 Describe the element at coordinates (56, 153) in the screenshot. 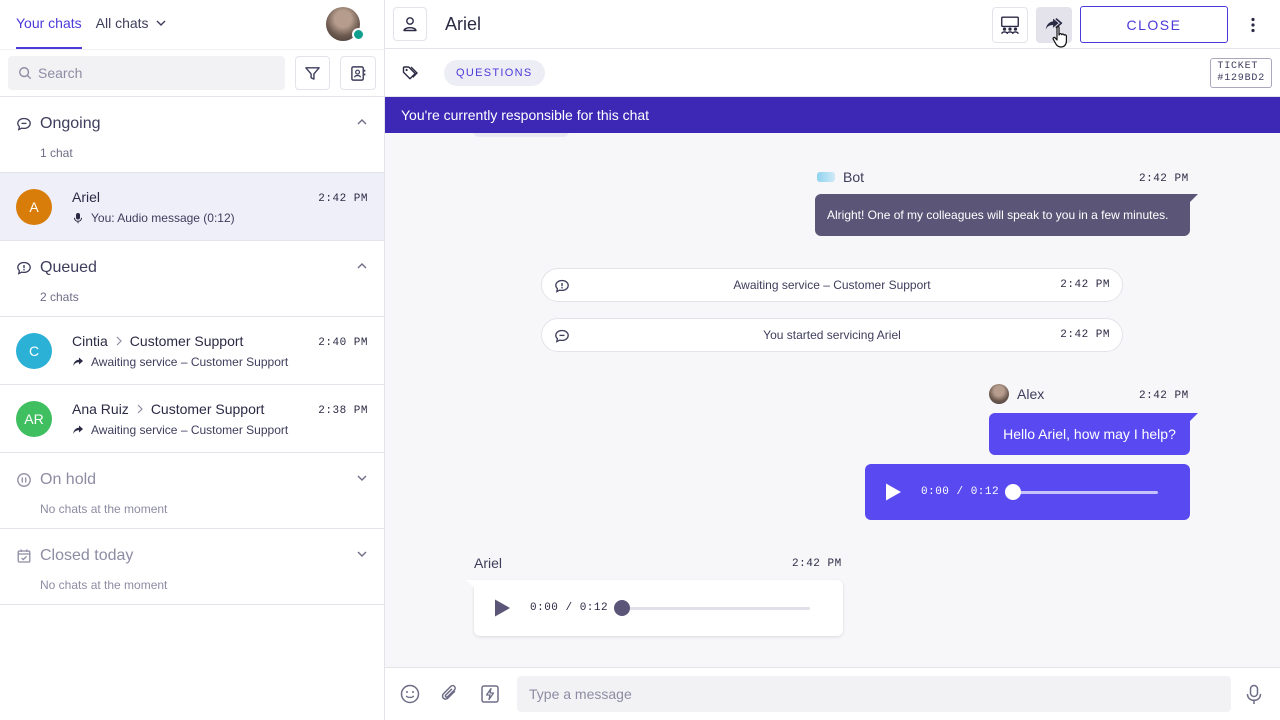

I see `section-count: 1 chat` at that location.